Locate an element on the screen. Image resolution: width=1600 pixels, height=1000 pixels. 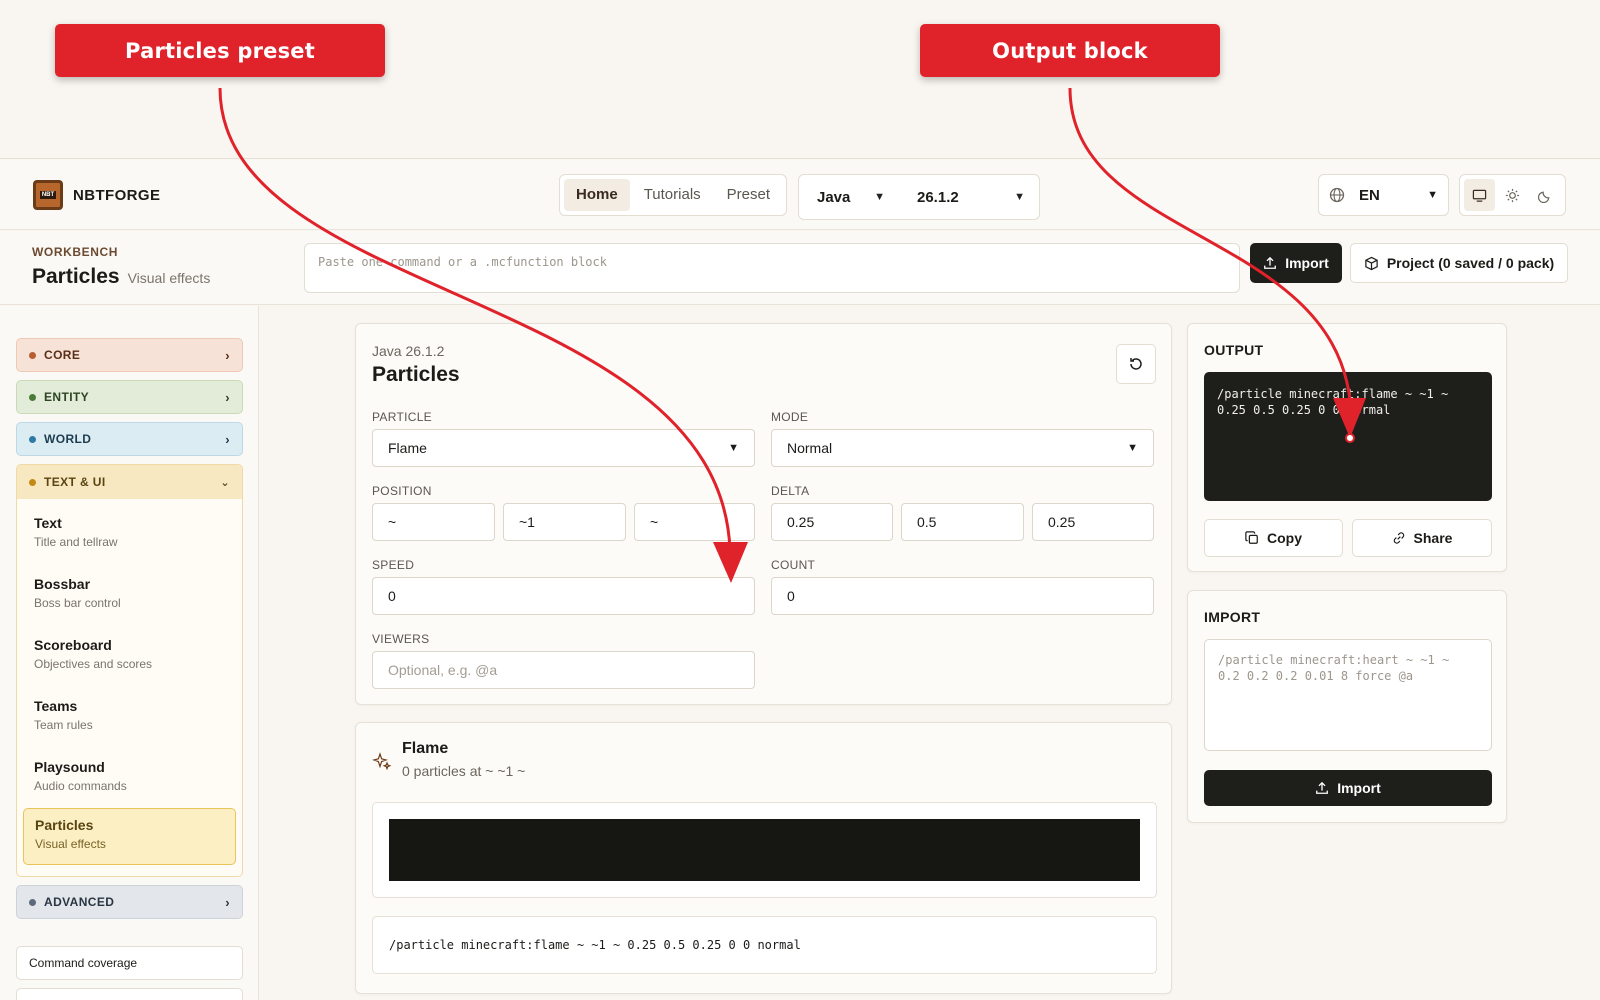
delta-y-input: 0.5 is located at coordinates (962, 522).